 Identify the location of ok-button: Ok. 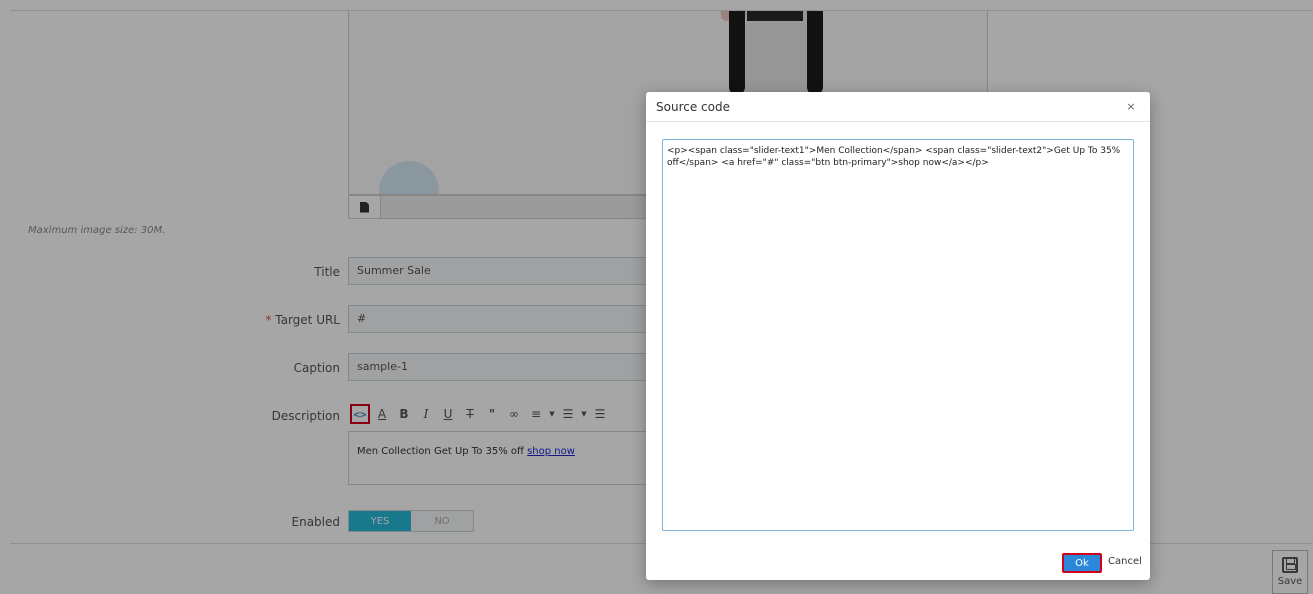
(1082, 563).